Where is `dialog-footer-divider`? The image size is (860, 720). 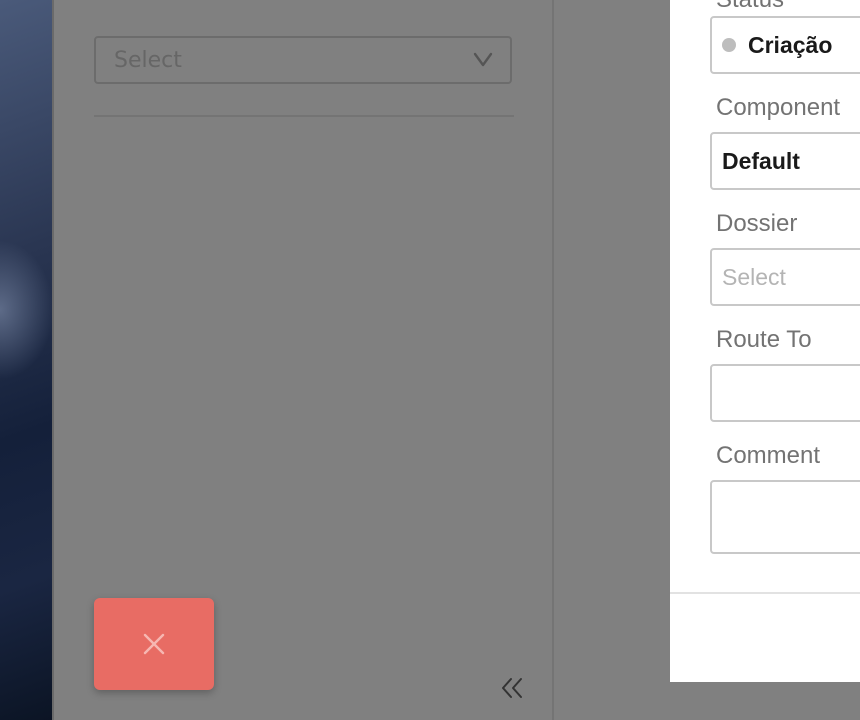 dialog-footer-divider is located at coordinates (765, 593).